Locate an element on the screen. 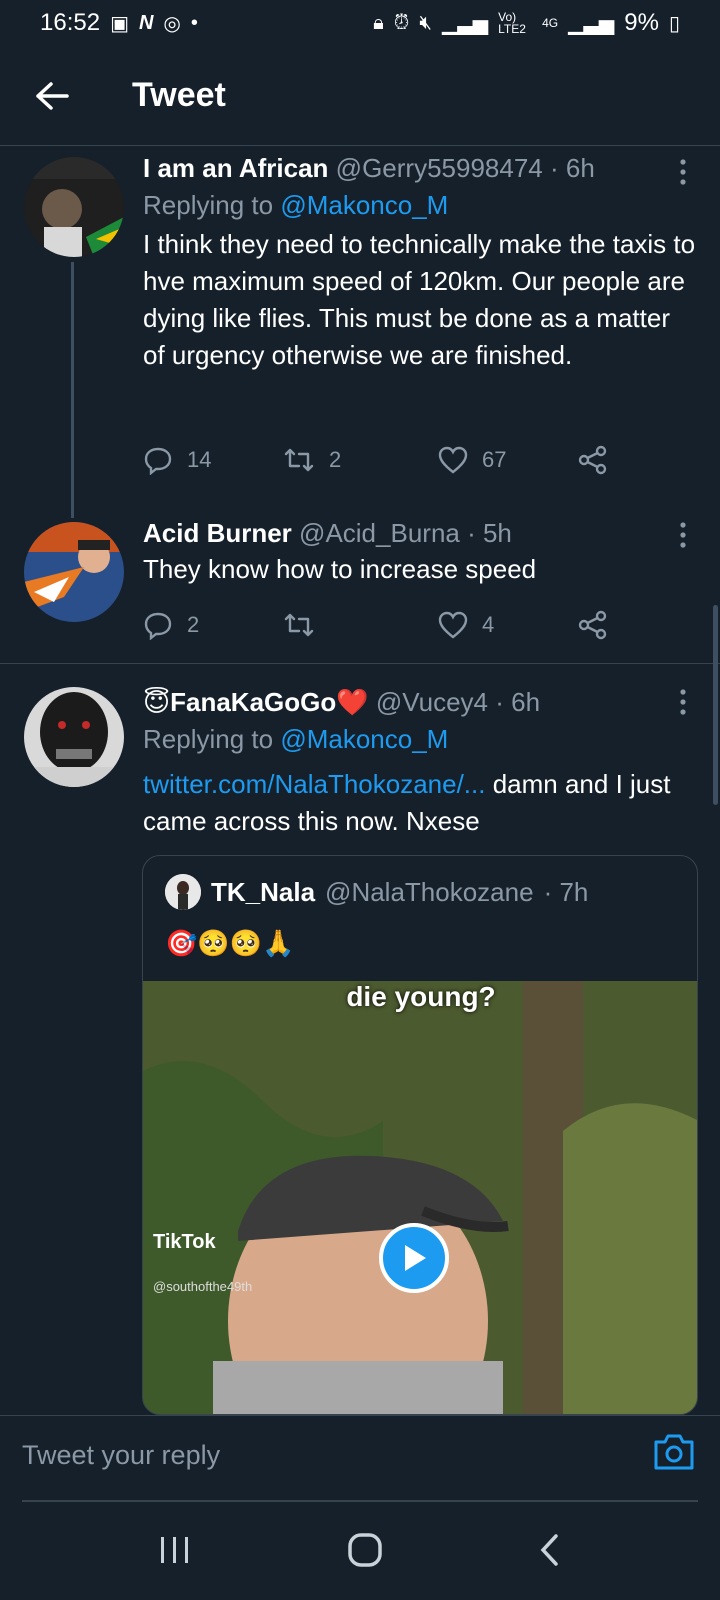 Image resolution: width=720 pixels, height=1600 pixels. top-bar: Tweet is located at coordinates (360, 96).